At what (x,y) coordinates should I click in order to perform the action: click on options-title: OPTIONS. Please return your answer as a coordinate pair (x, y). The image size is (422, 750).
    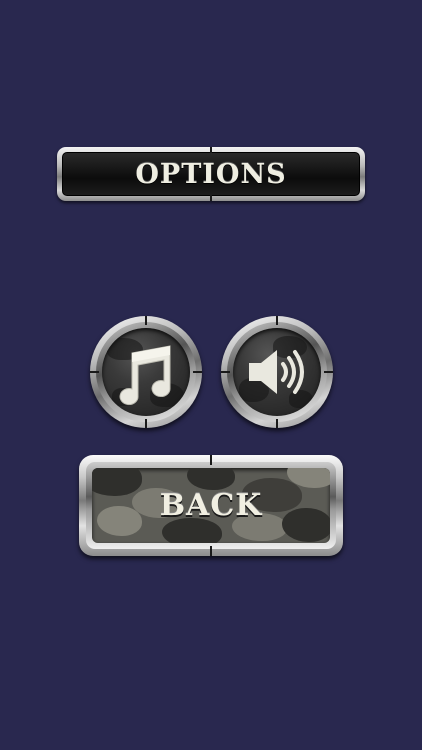
    Looking at the image, I should click on (211, 174).